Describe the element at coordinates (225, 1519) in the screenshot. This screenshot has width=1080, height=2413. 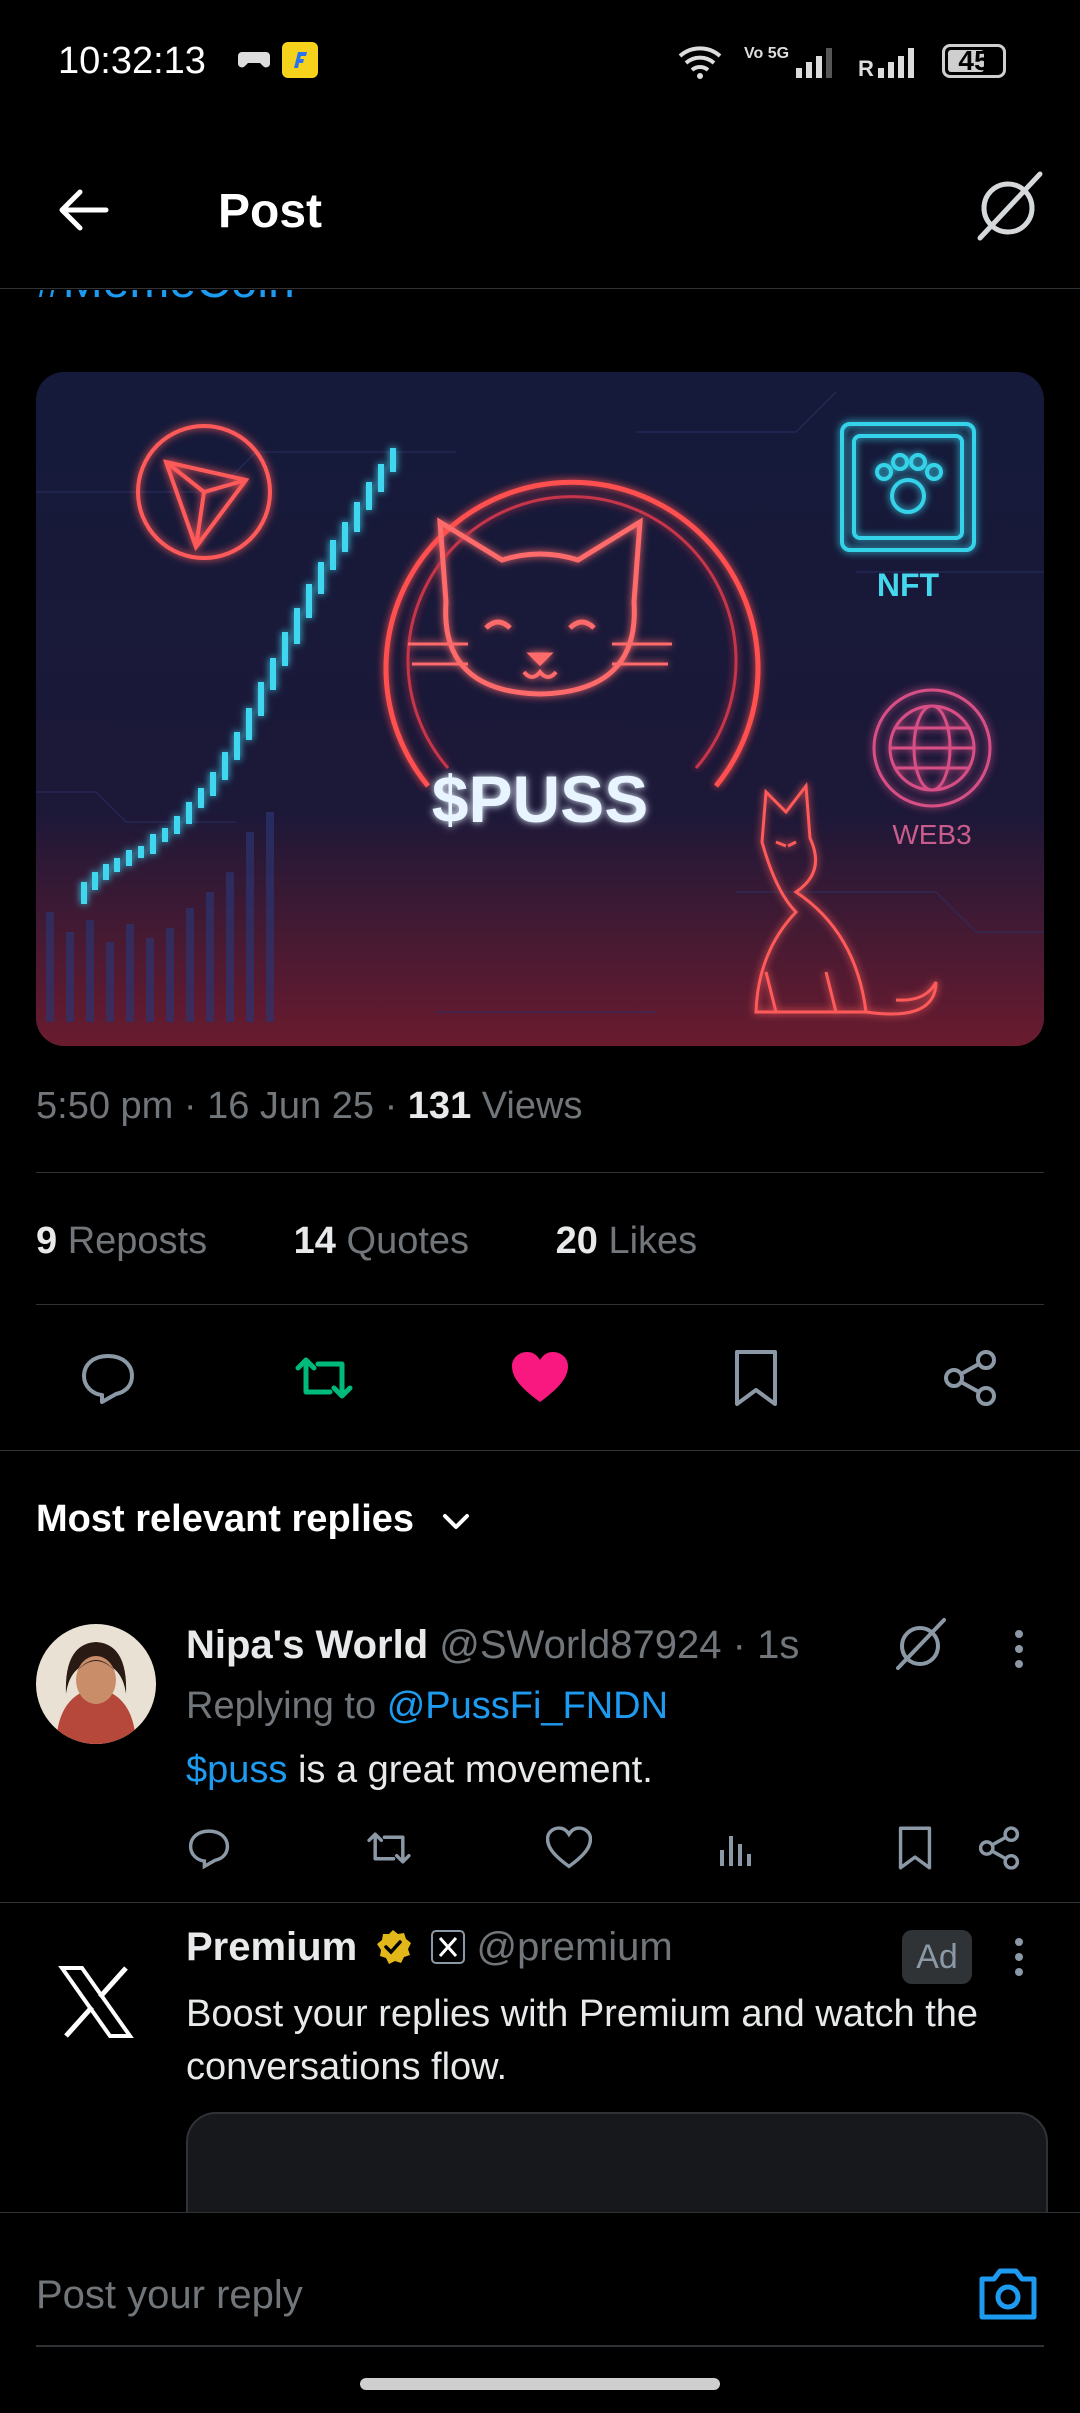
I see `replies-sort-label: Most relevant replies` at that location.